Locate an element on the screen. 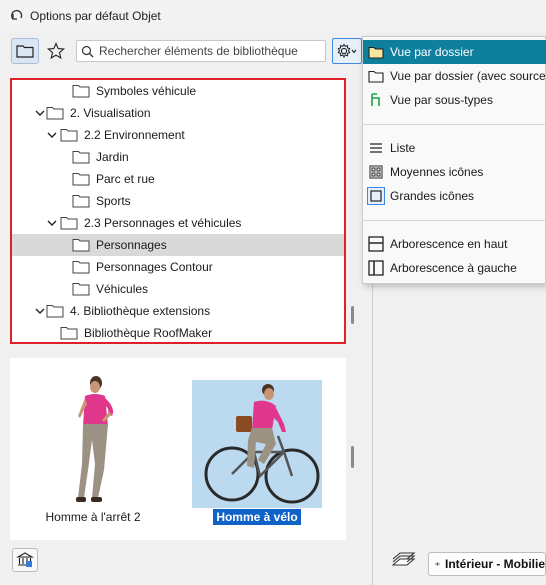  tree-item-label: 2.3 Personnages et véhicules is located at coordinates (163, 223).